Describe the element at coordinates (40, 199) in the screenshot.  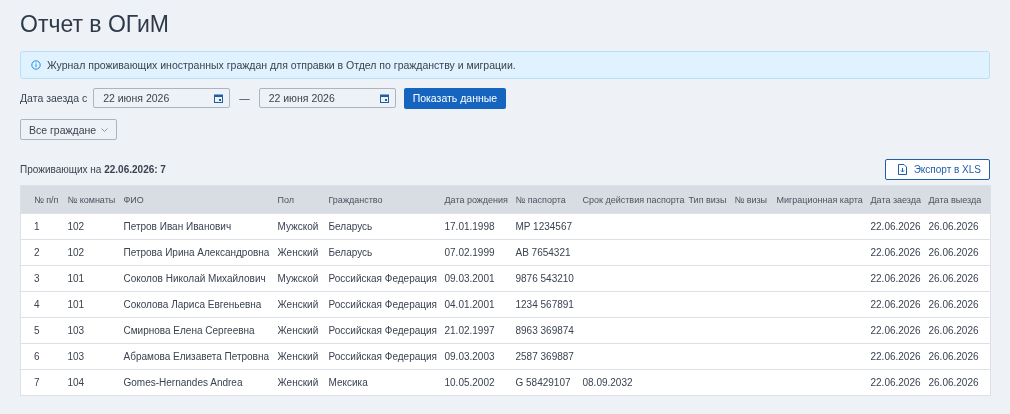
I see `column-header: № п/п` at that location.